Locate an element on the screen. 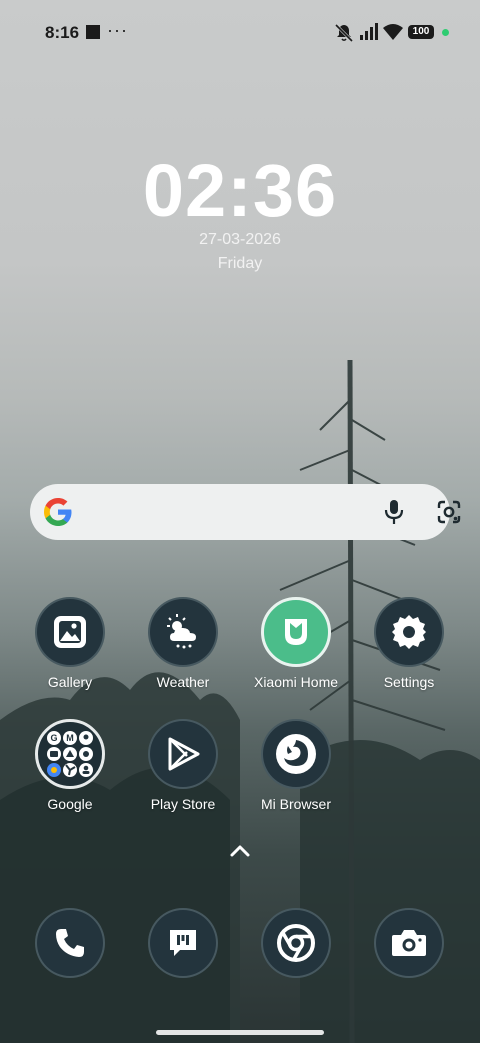 This screenshot has width=480, height=1043. google-folder-icon: G M is located at coordinates (70, 754).